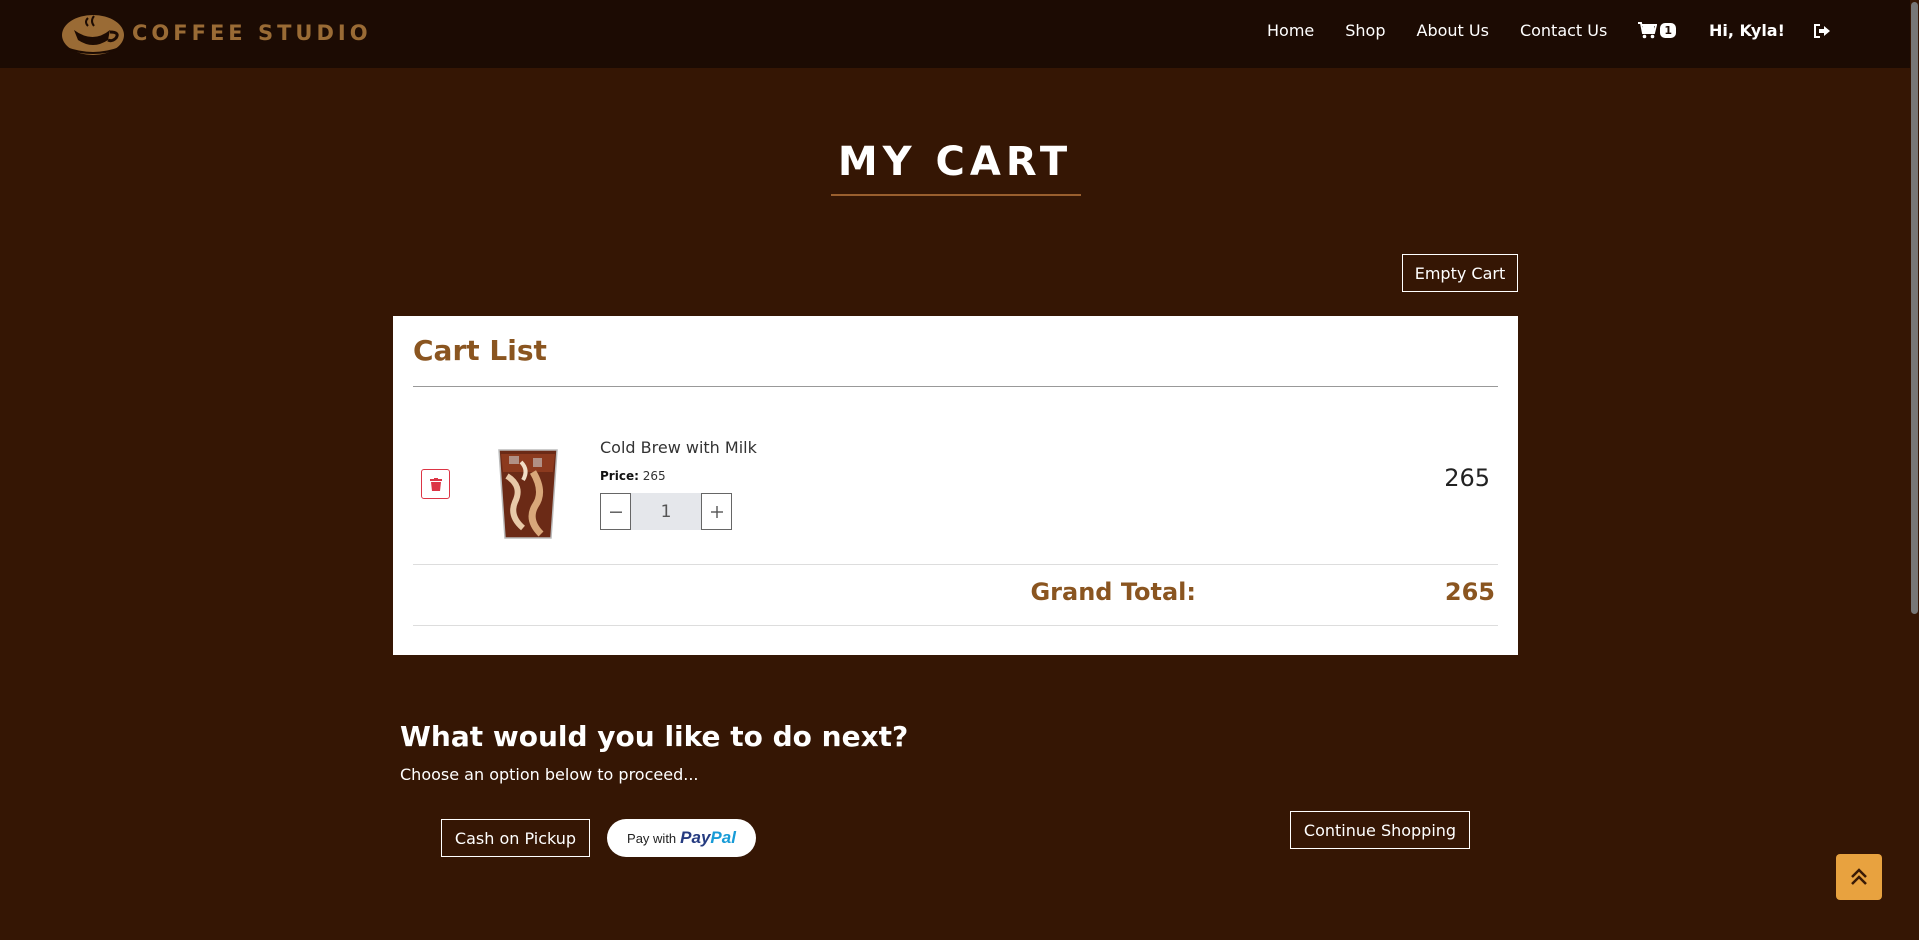  I want to click on continue-shopping-button: Continue Shopping, so click(1380, 830).